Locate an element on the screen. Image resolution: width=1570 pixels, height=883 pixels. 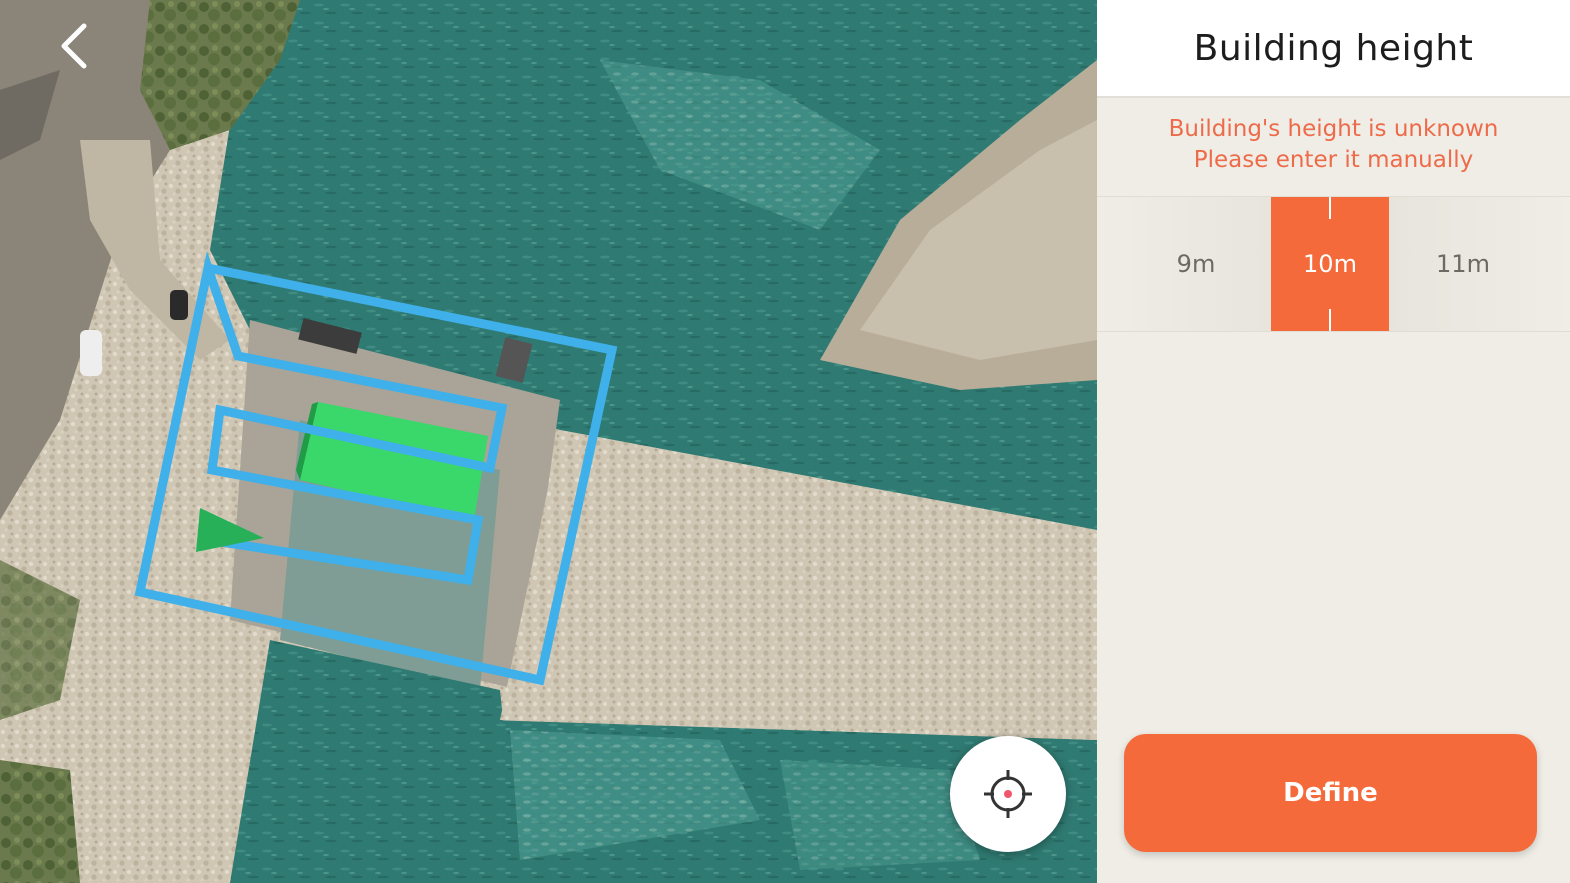
define-button: Define is located at coordinates (1330, 793).